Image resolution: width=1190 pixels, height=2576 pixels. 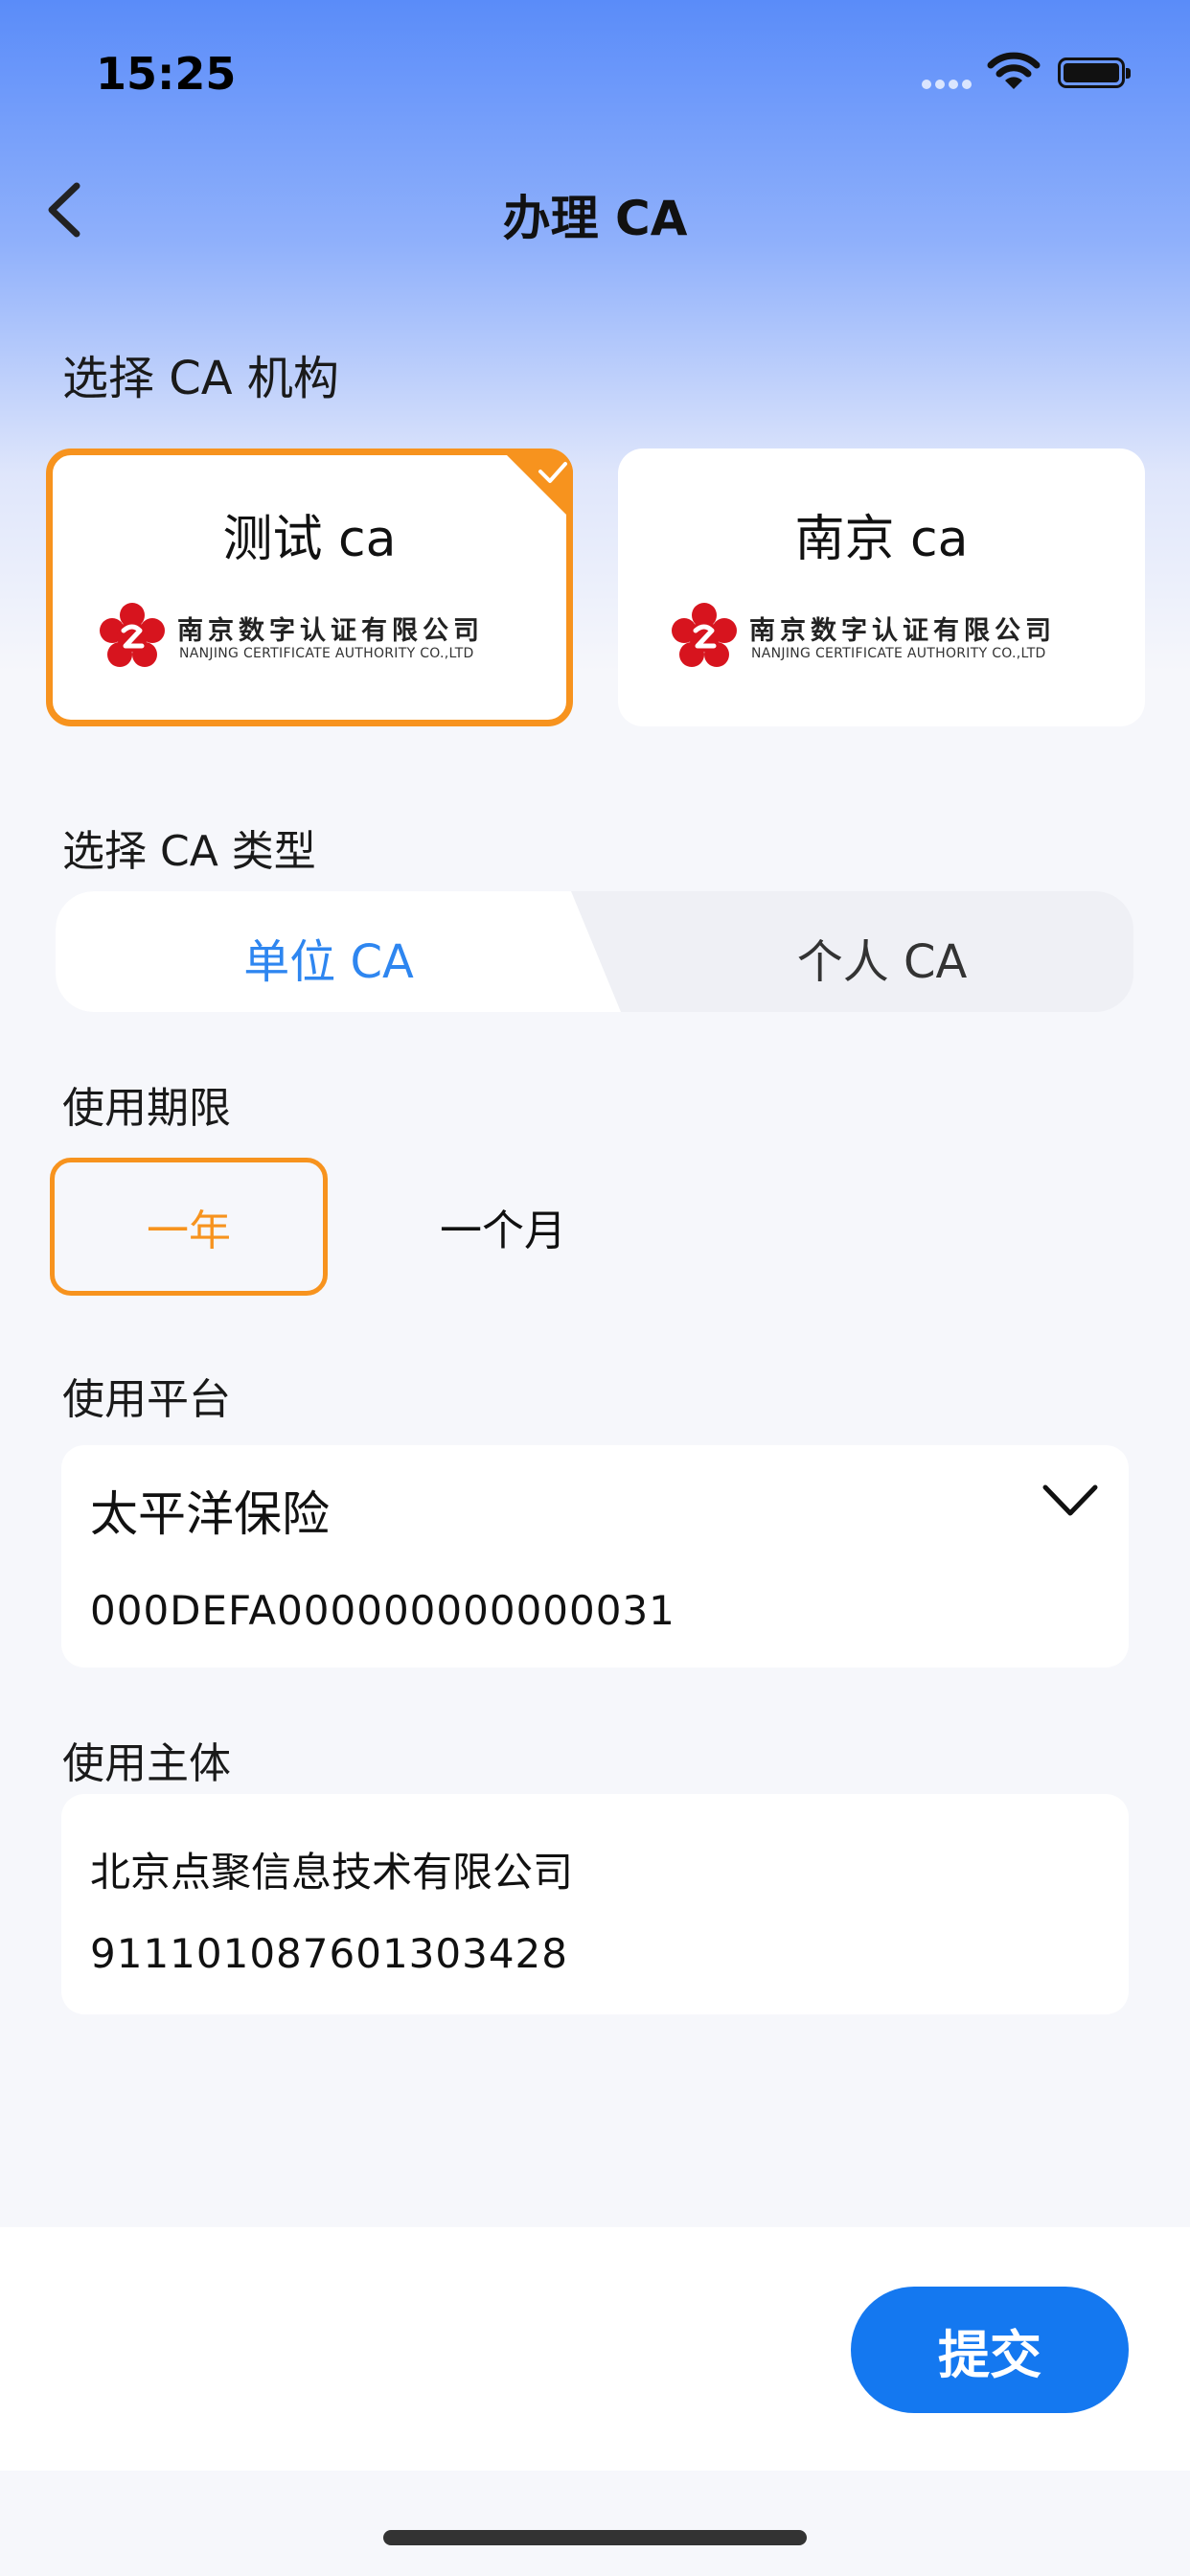 I want to click on chevron-down-icon, so click(x=1070, y=1501).